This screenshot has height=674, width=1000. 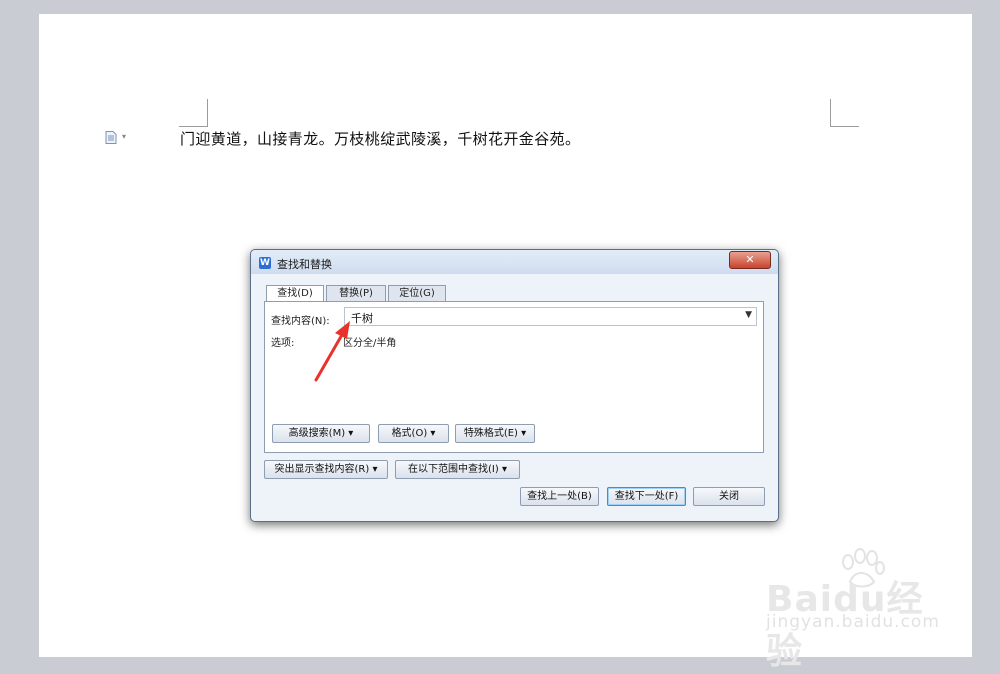 I want to click on crop-mark-top-right, so click(x=844, y=113).